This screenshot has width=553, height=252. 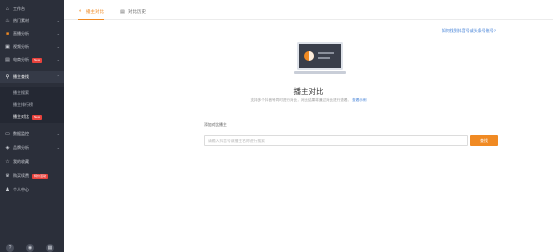 I want to click on help-icon: ?, so click(x=10, y=248).